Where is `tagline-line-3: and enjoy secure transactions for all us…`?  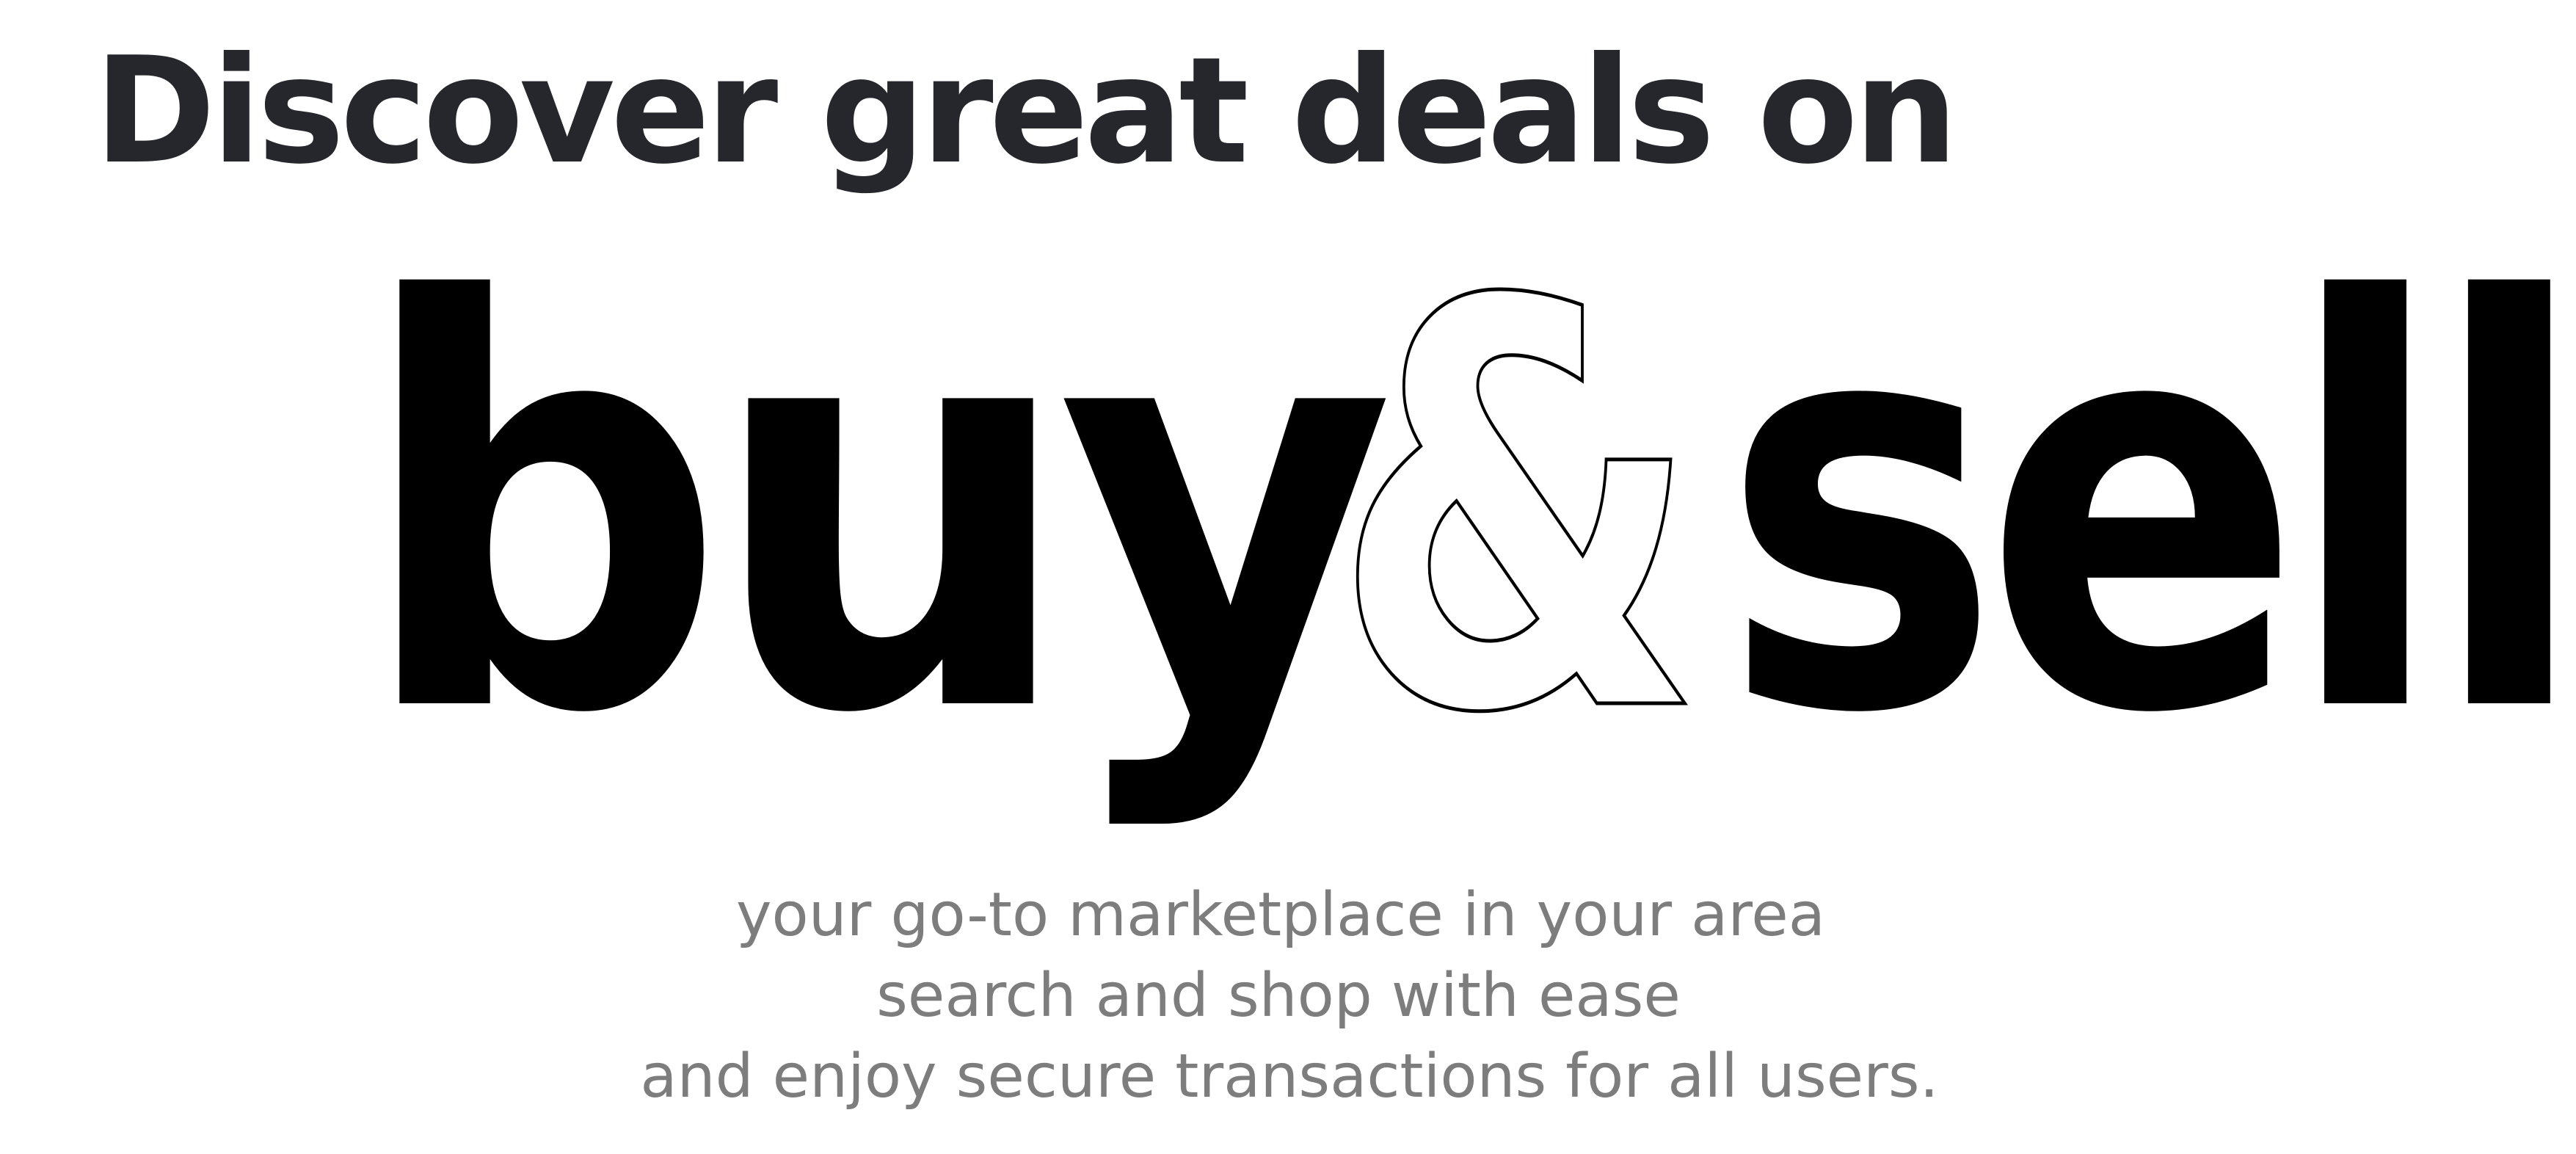 tagline-line-3: and enjoy secure transactions for all us… is located at coordinates (1289, 1076).